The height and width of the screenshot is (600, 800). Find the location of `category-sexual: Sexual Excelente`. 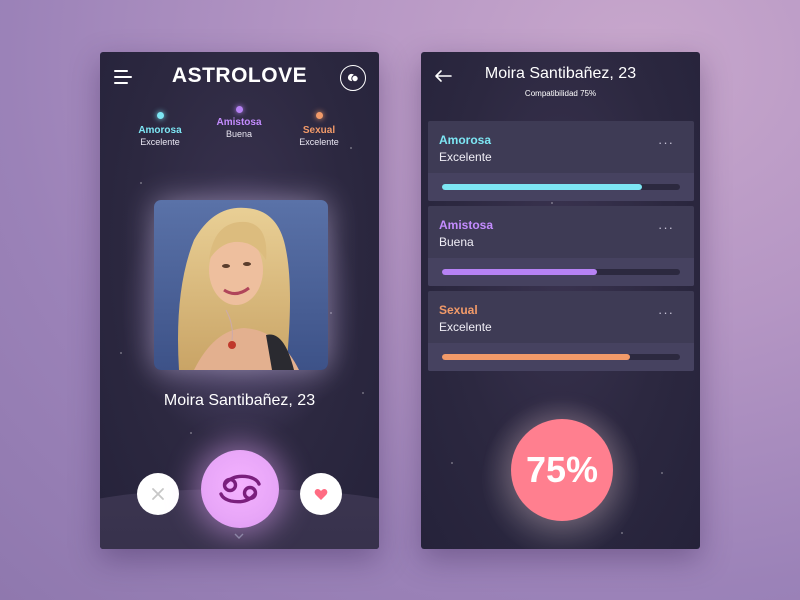

category-sexual: Sexual Excelente is located at coordinates (319, 129).